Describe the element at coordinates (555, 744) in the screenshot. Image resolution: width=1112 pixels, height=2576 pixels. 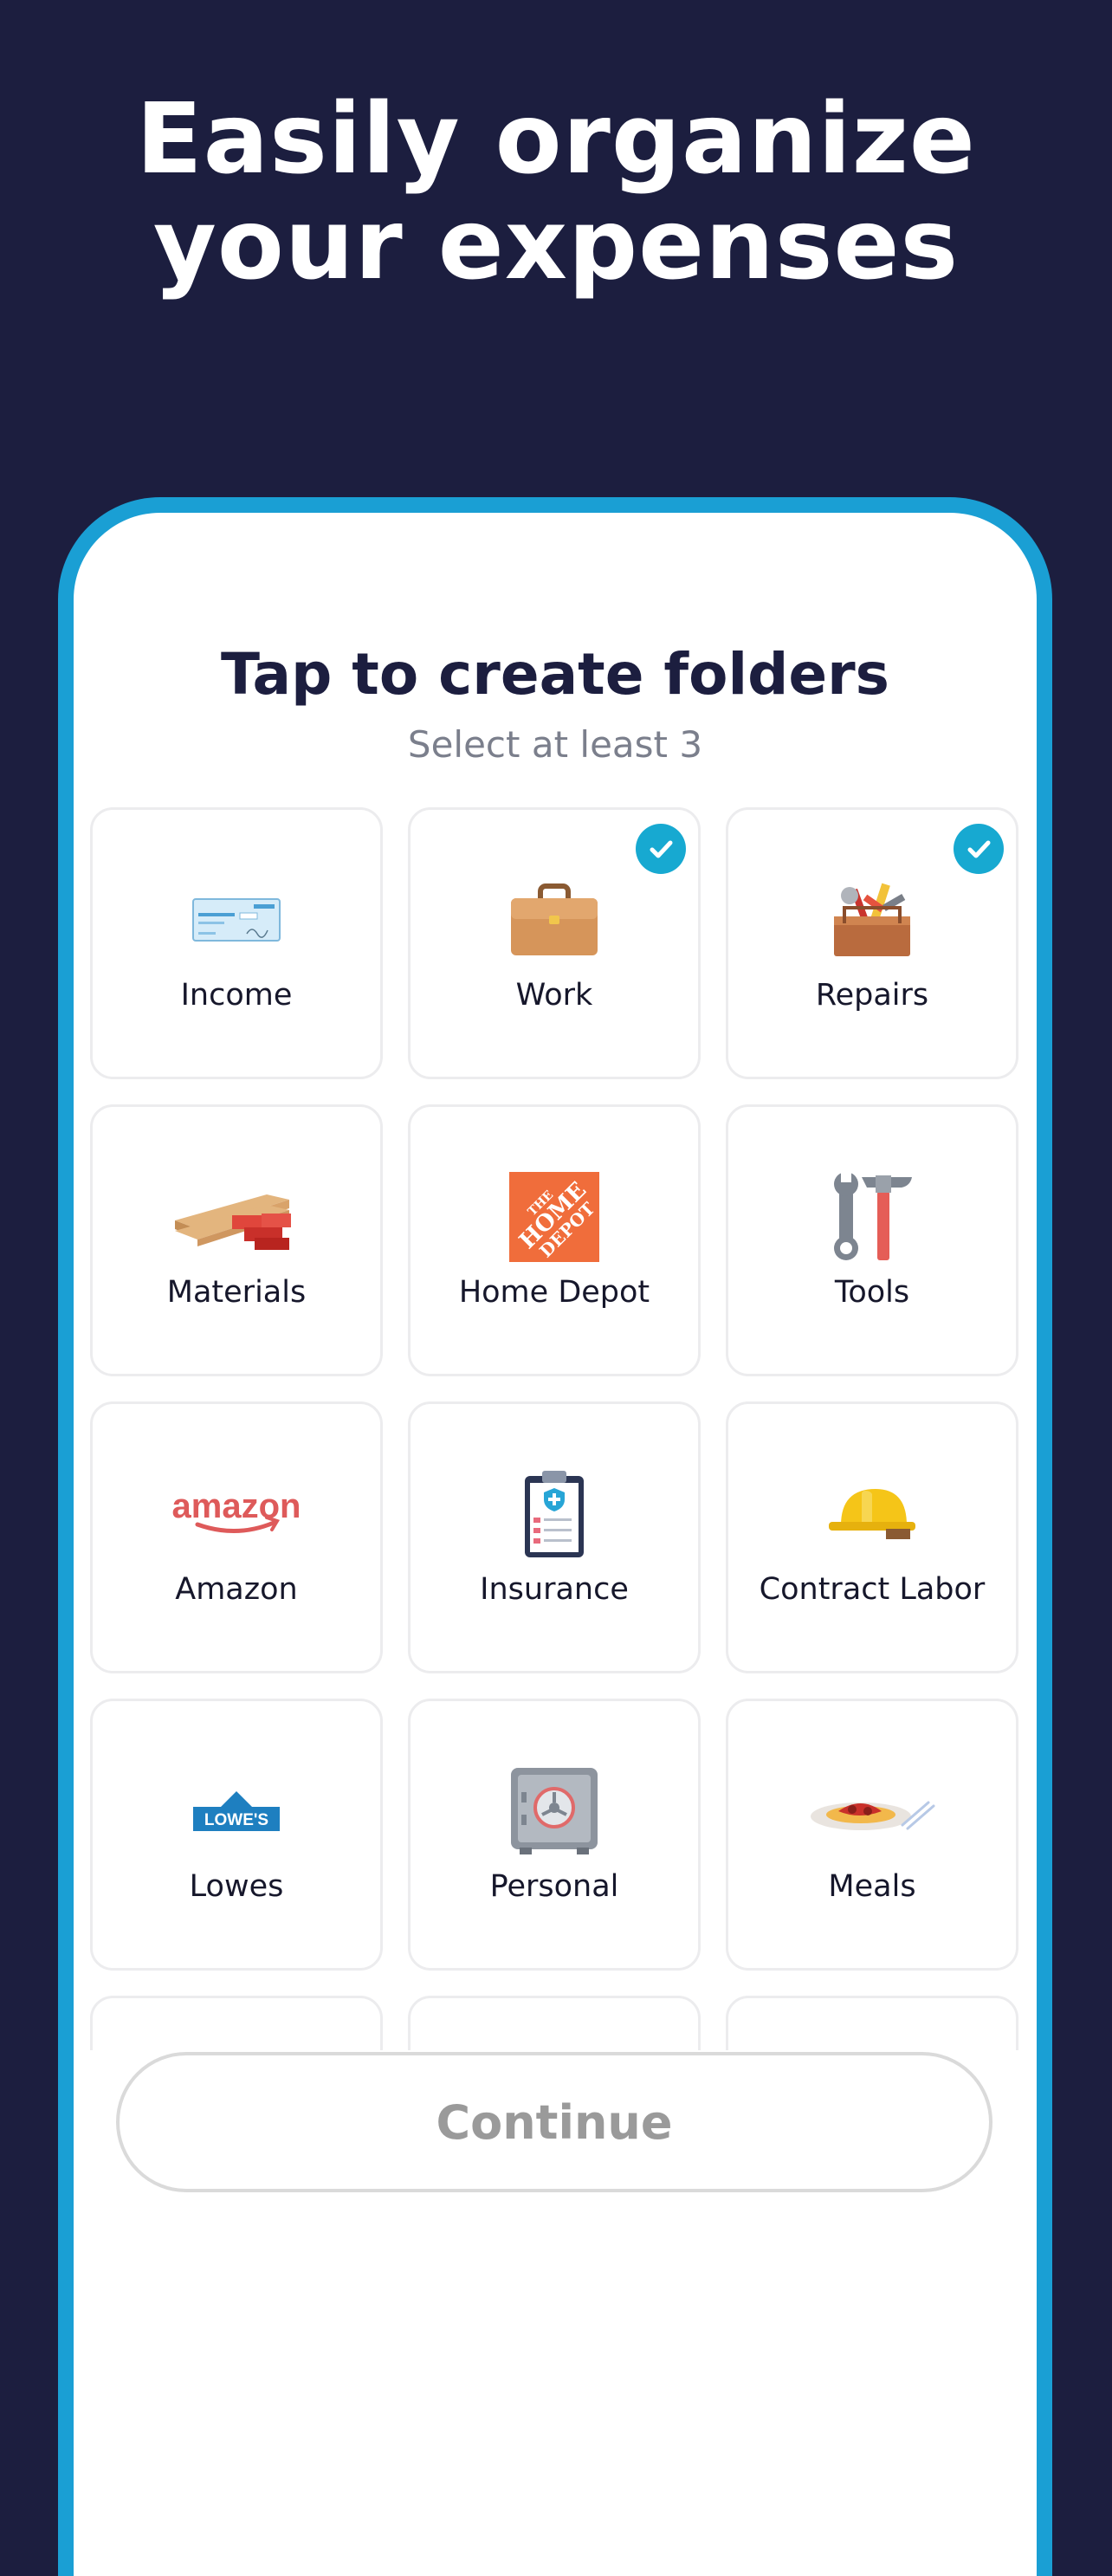
I see `screen-subtitle: Select at least 3` at that location.